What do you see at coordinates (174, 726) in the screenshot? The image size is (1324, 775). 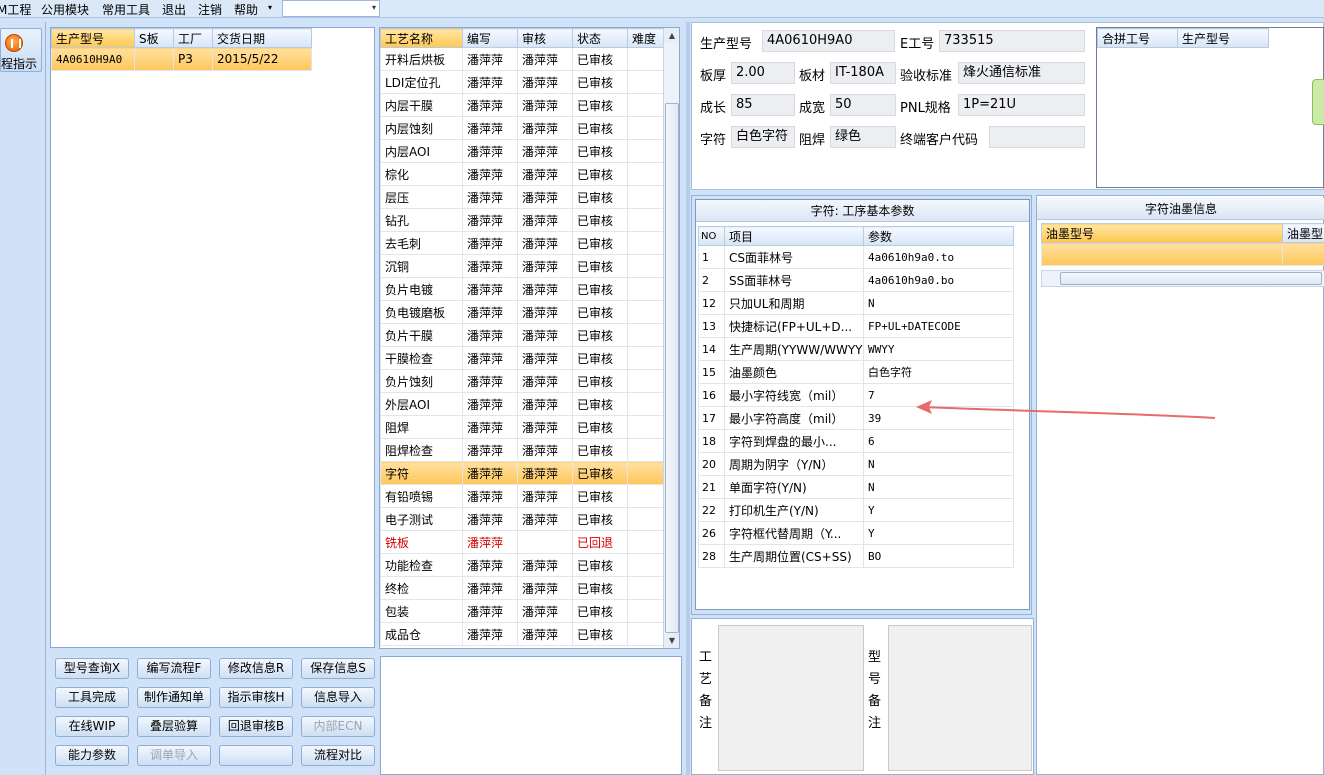 I see `action-button: 叠层验算` at bounding box center [174, 726].